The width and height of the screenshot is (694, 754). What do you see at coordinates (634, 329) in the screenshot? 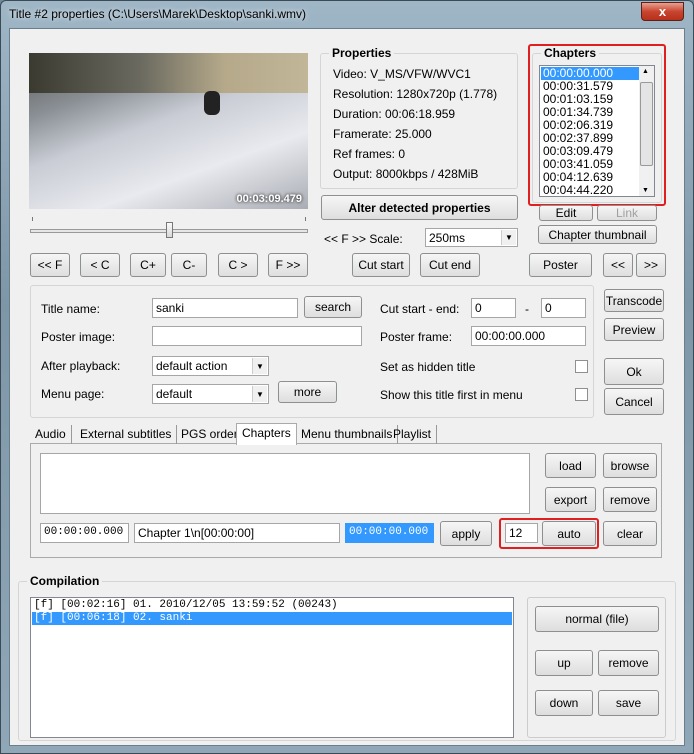
I see `preview-button: Preview` at bounding box center [634, 329].